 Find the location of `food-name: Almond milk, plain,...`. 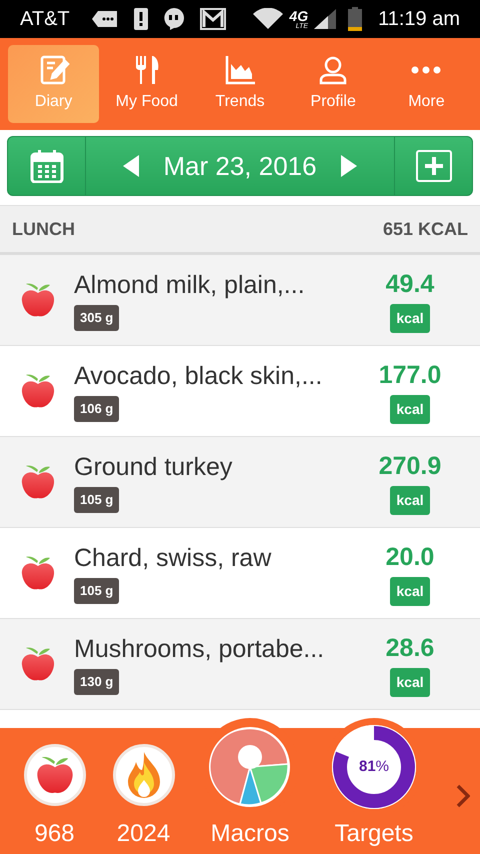

food-name: Almond milk, plain,... is located at coordinates (190, 286).